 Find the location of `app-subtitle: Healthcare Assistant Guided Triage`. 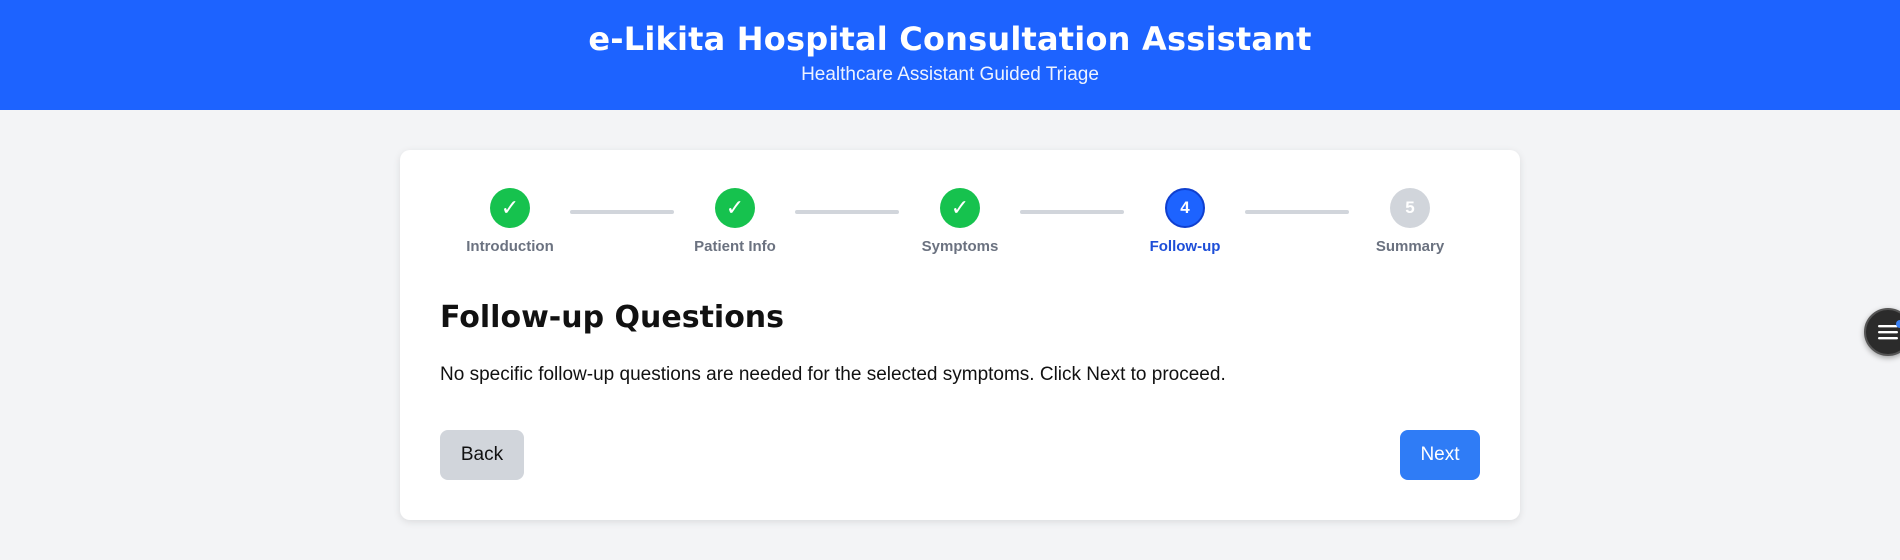

app-subtitle: Healthcare Assistant Guided Triage is located at coordinates (950, 74).